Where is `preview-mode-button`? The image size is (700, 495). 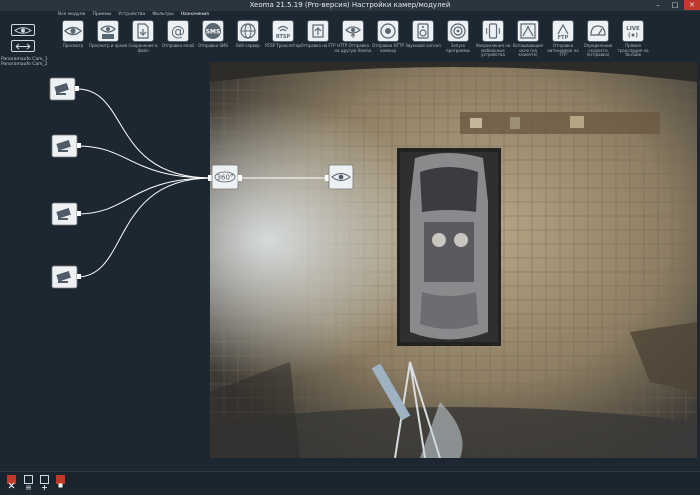
preview-mode-button is located at coordinates (23, 30).